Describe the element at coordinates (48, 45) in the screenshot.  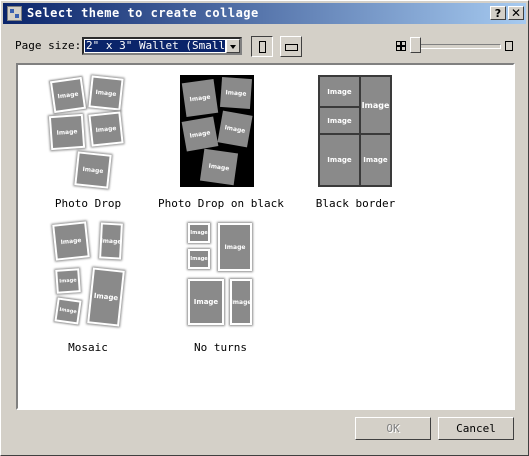
I see `page-size-label: Page size:` at that location.